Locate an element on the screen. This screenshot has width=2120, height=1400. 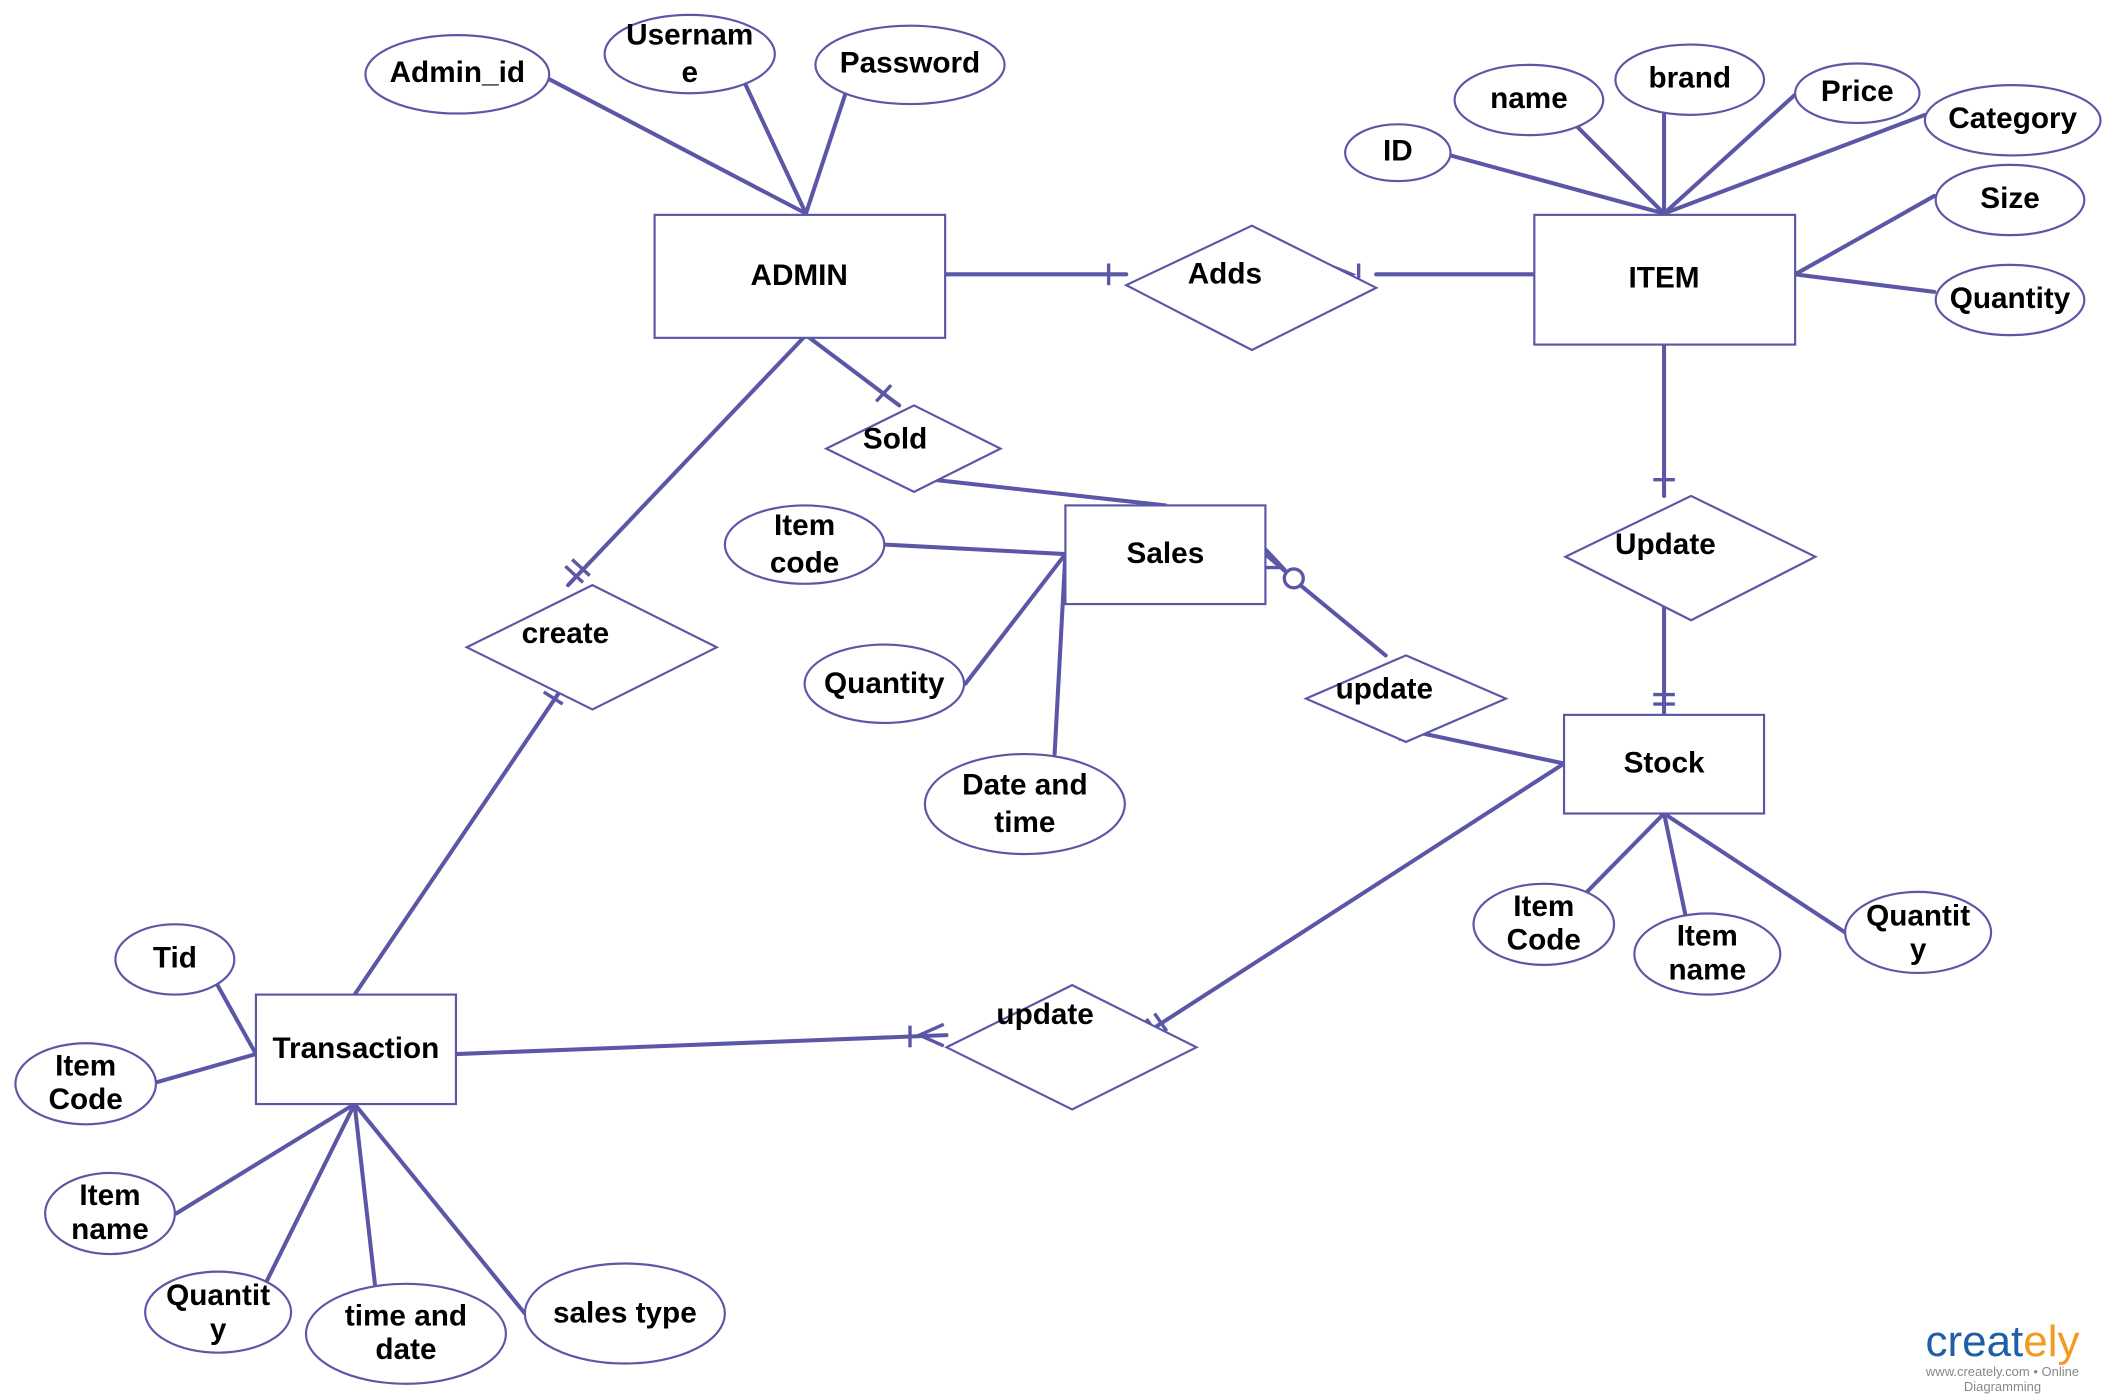
attribute-label: Tid is located at coordinates (175, 957).